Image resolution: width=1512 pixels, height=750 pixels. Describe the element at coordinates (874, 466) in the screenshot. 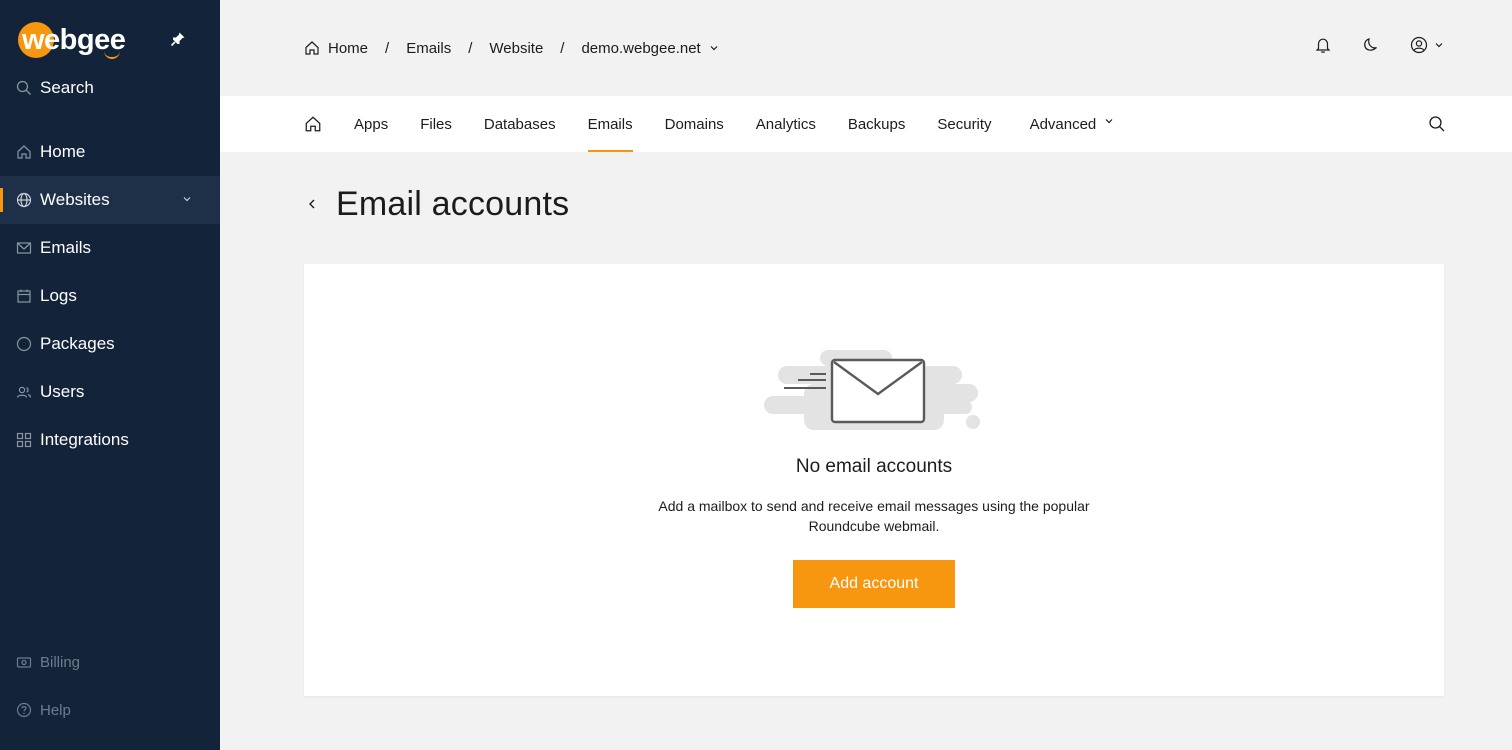

I see `empty-state-title: No email accounts` at that location.